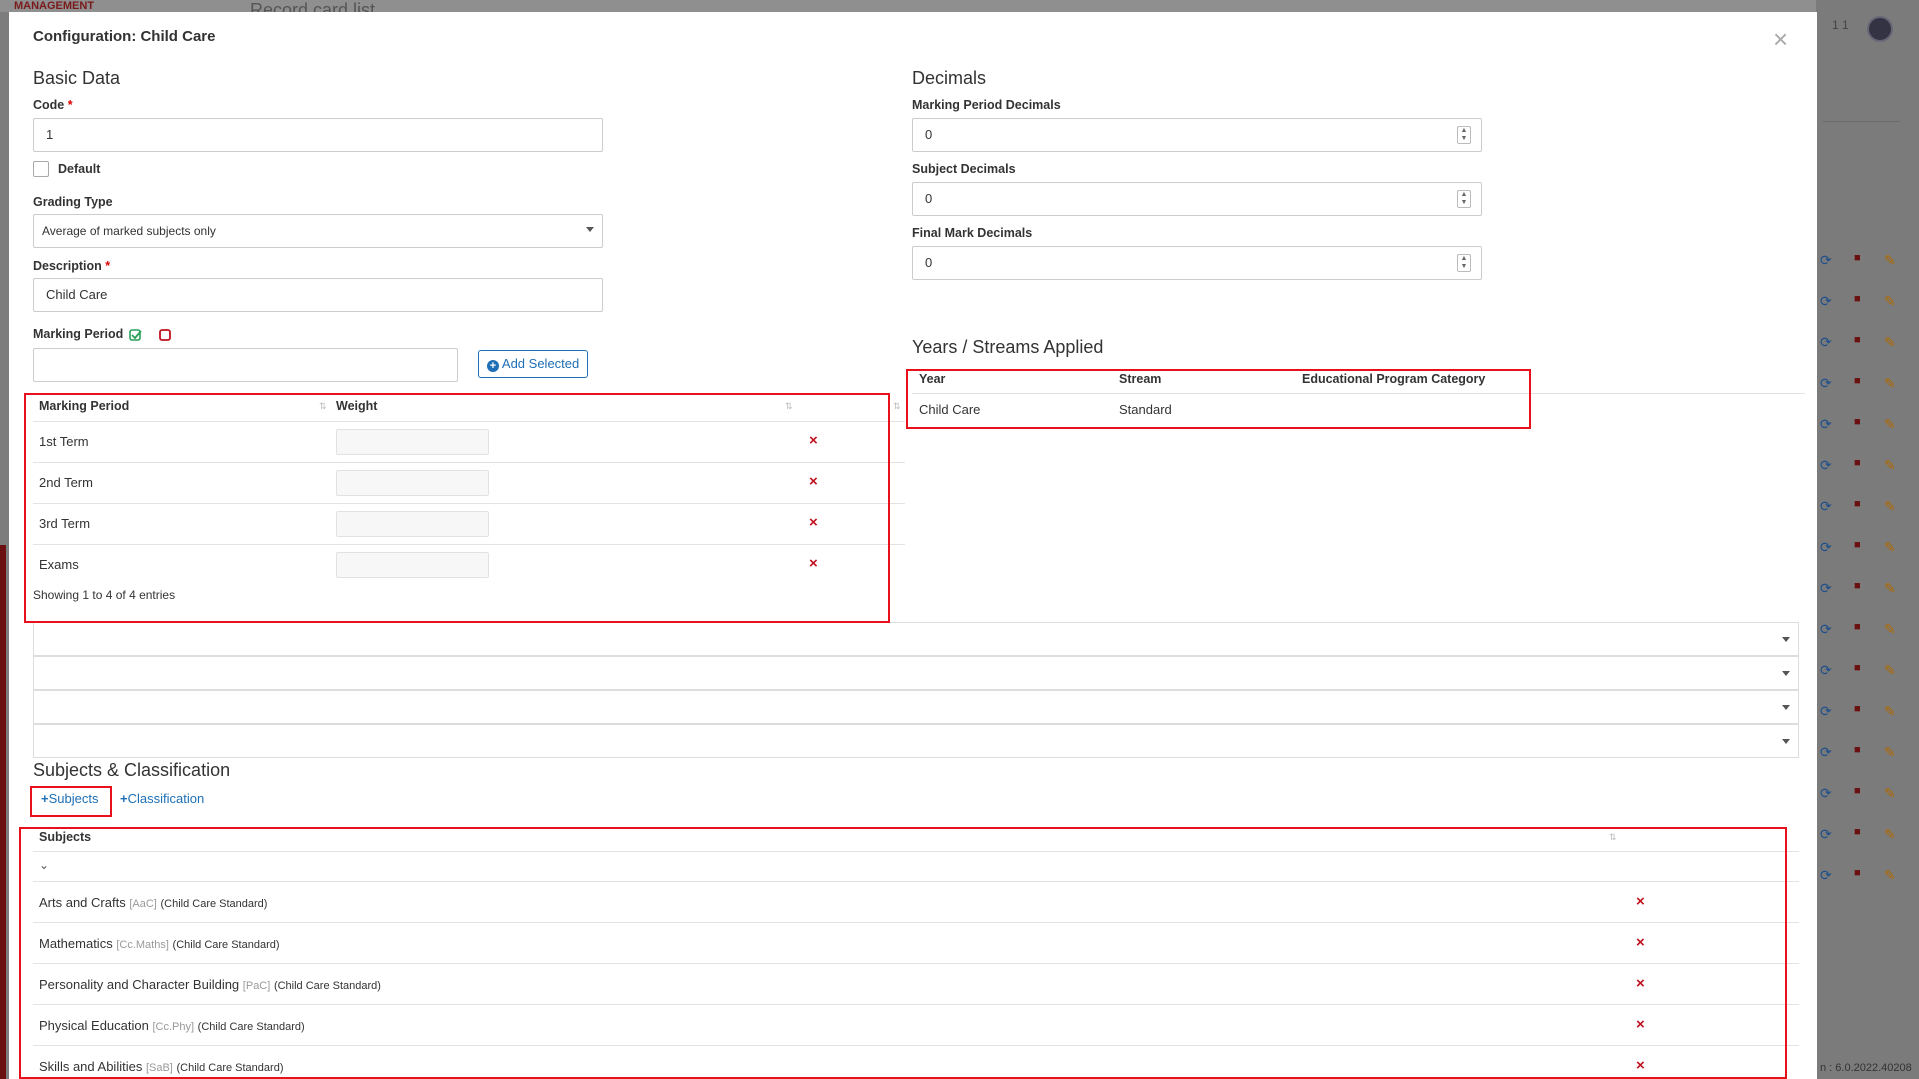 Image resolution: width=1919 pixels, height=1079 pixels. Describe the element at coordinates (1880, 29) in the screenshot. I see `avatar` at that location.